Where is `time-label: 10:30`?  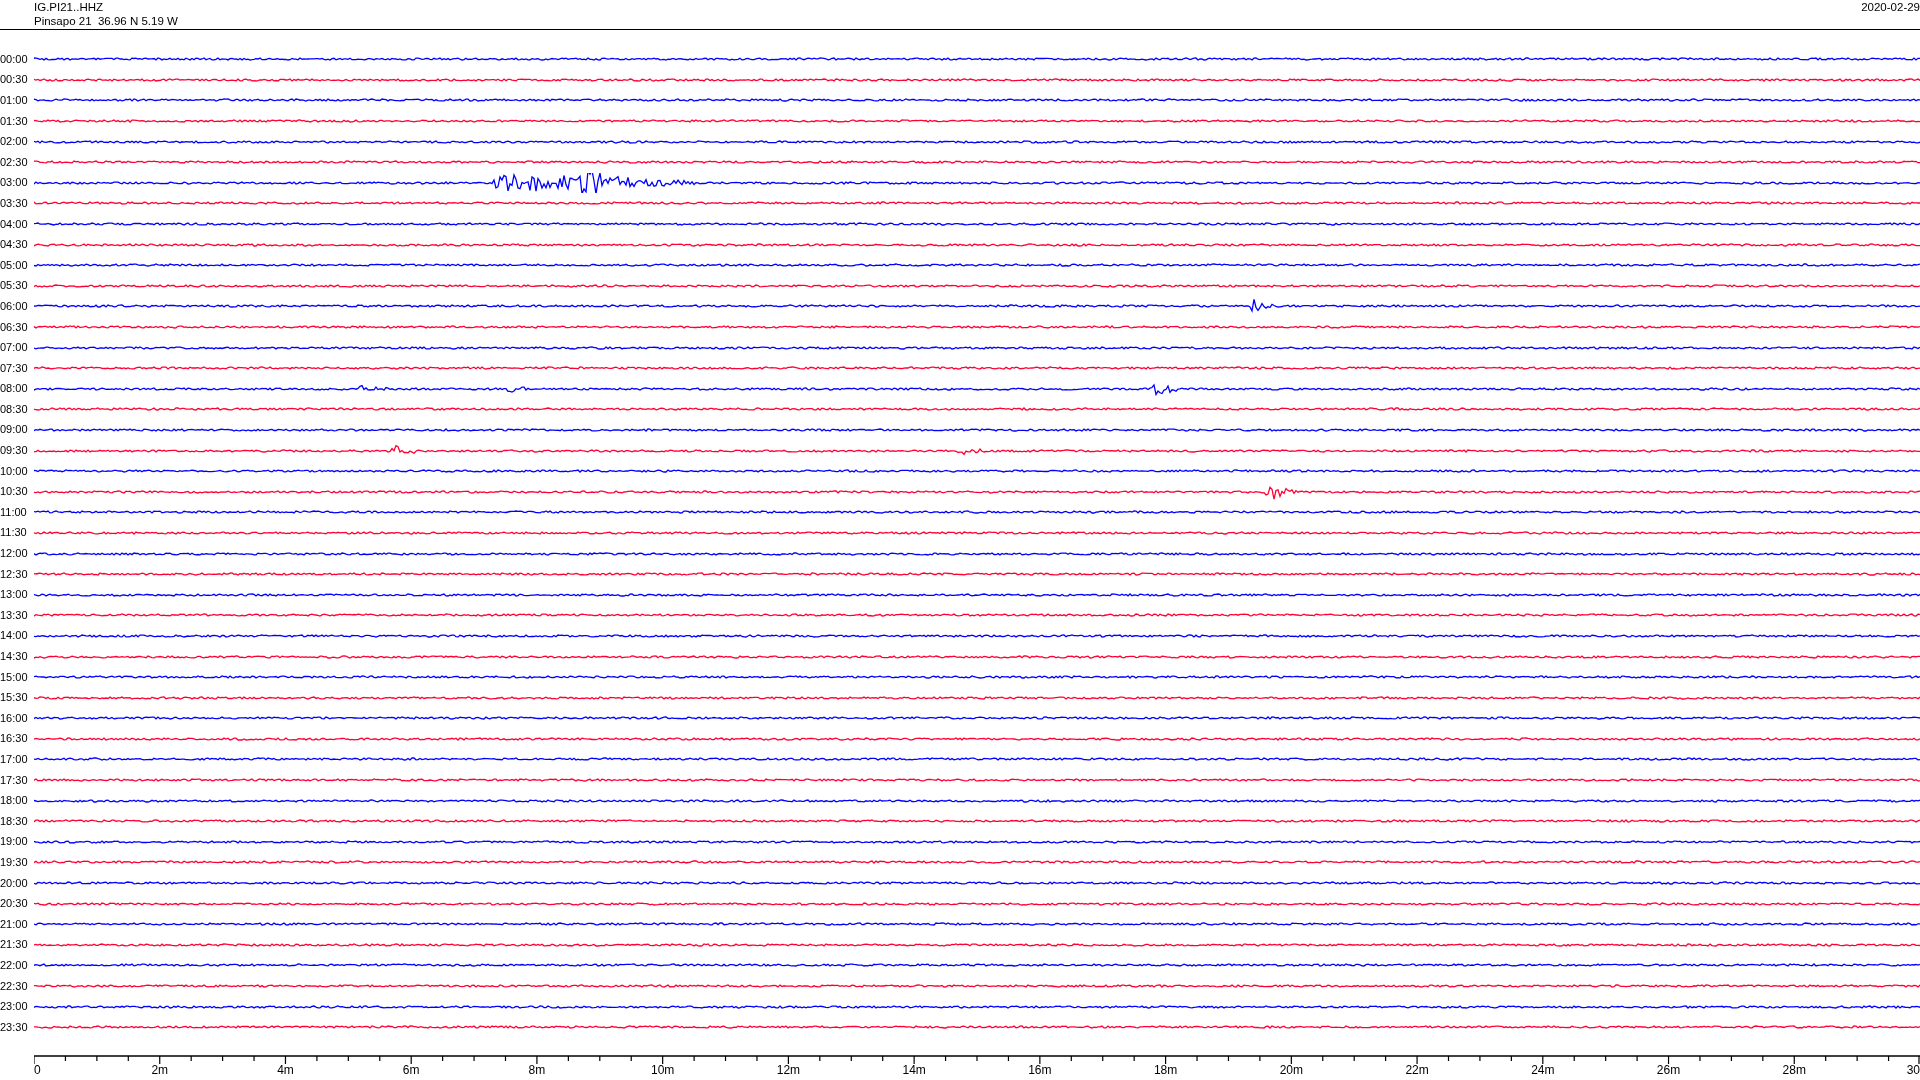 time-label: 10:30 is located at coordinates (14, 492).